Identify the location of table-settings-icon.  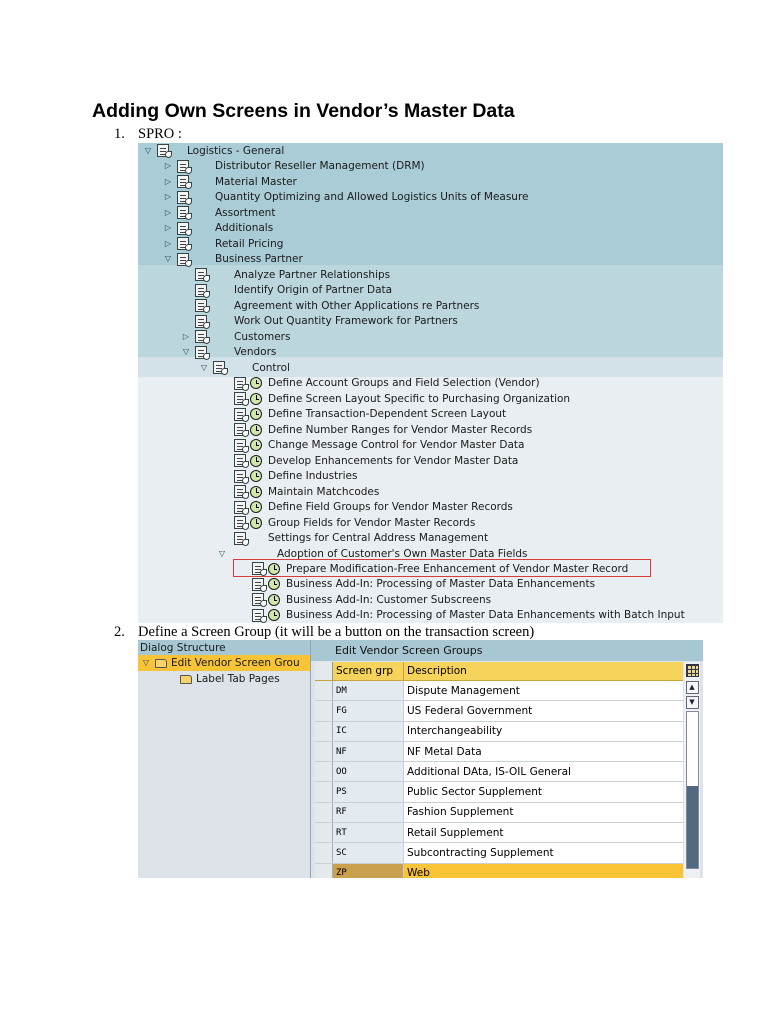
(692, 670).